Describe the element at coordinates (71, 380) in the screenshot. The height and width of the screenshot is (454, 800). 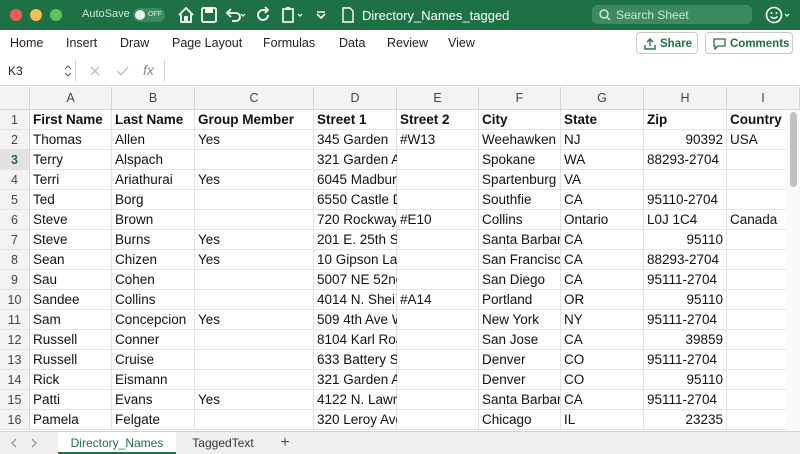
I see `cell-a14: Rick` at that location.